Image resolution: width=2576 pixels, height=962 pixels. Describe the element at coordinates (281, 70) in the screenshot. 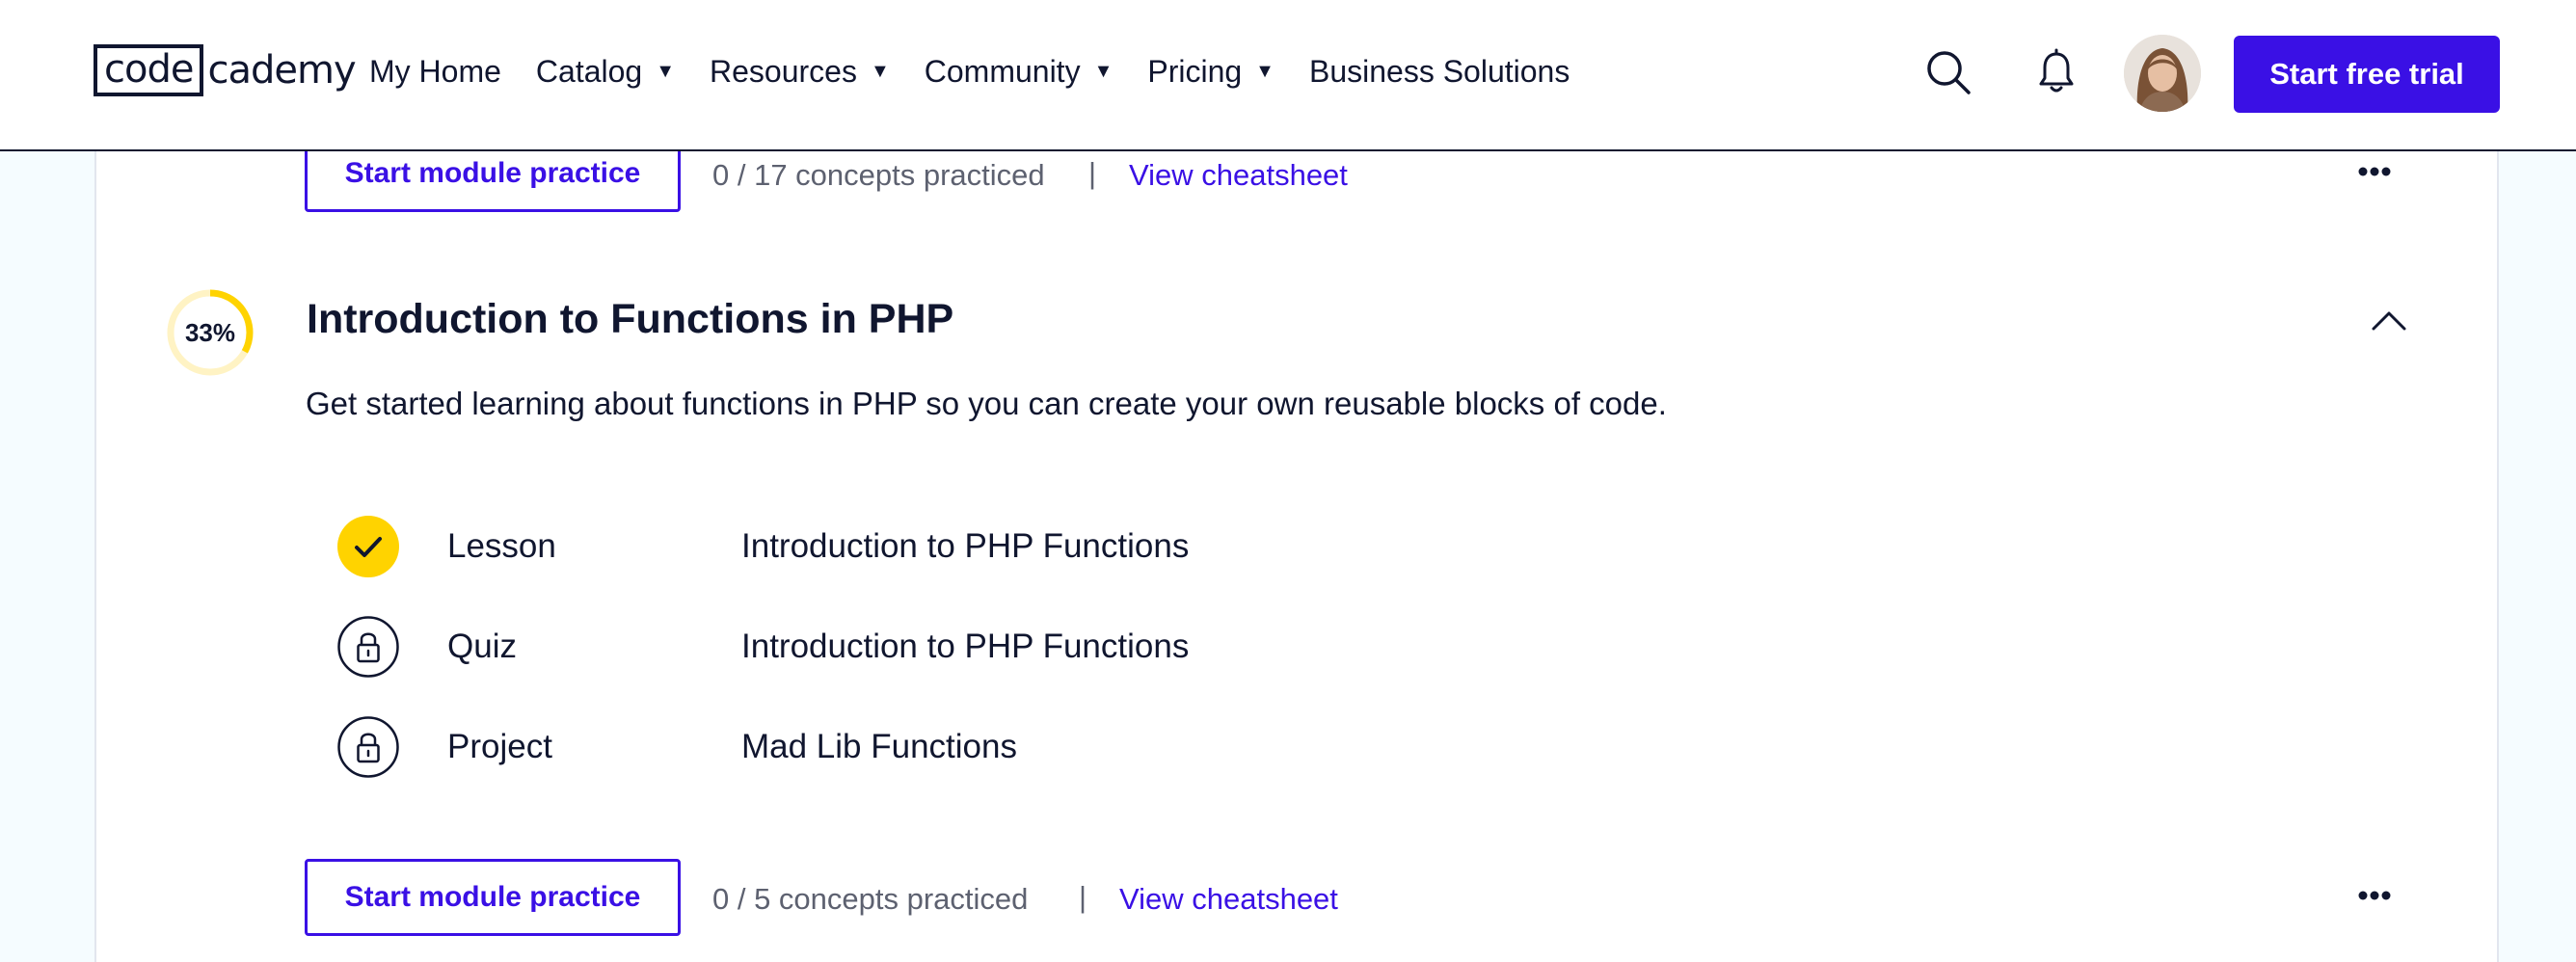

I see `logo-text: cademy` at that location.